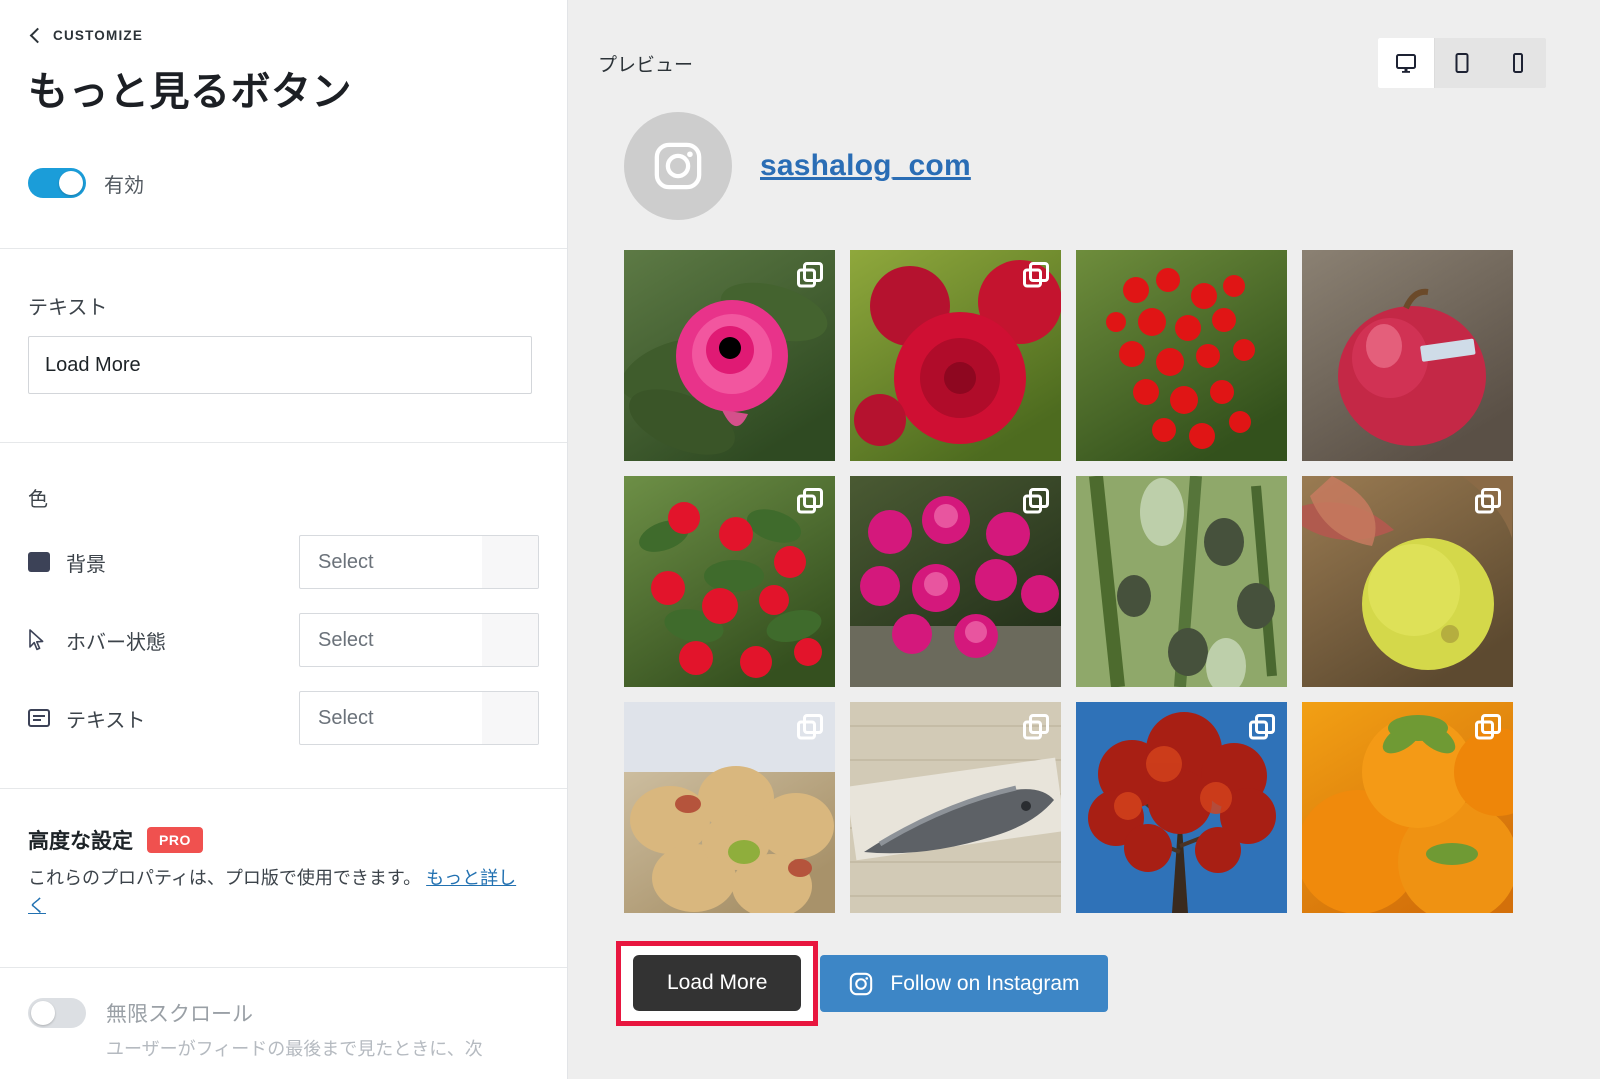 This screenshot has height=1079, width=1600. What do you see at coordinates (419, 718) in the screenshot?
I see `text-color-select: Select` at bounding box center [419, 718].